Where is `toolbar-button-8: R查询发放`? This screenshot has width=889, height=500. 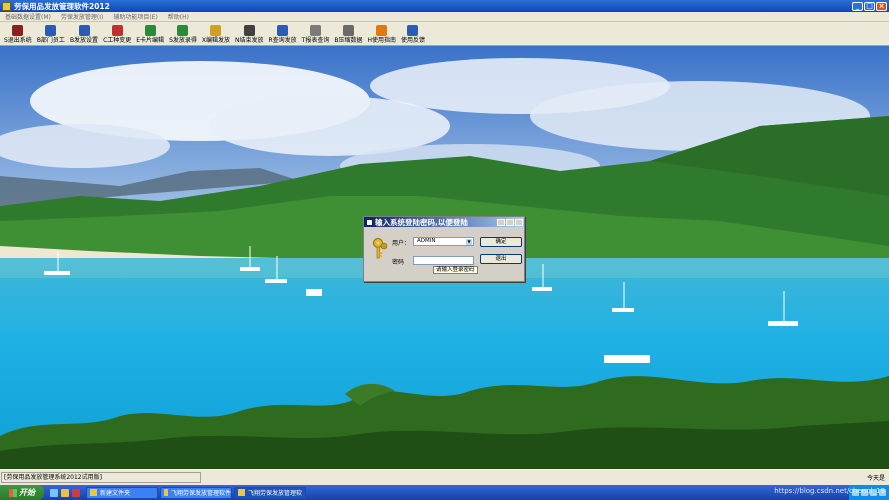
toolbar-button-8: R查询发放 is located at coordinates (283, 33).